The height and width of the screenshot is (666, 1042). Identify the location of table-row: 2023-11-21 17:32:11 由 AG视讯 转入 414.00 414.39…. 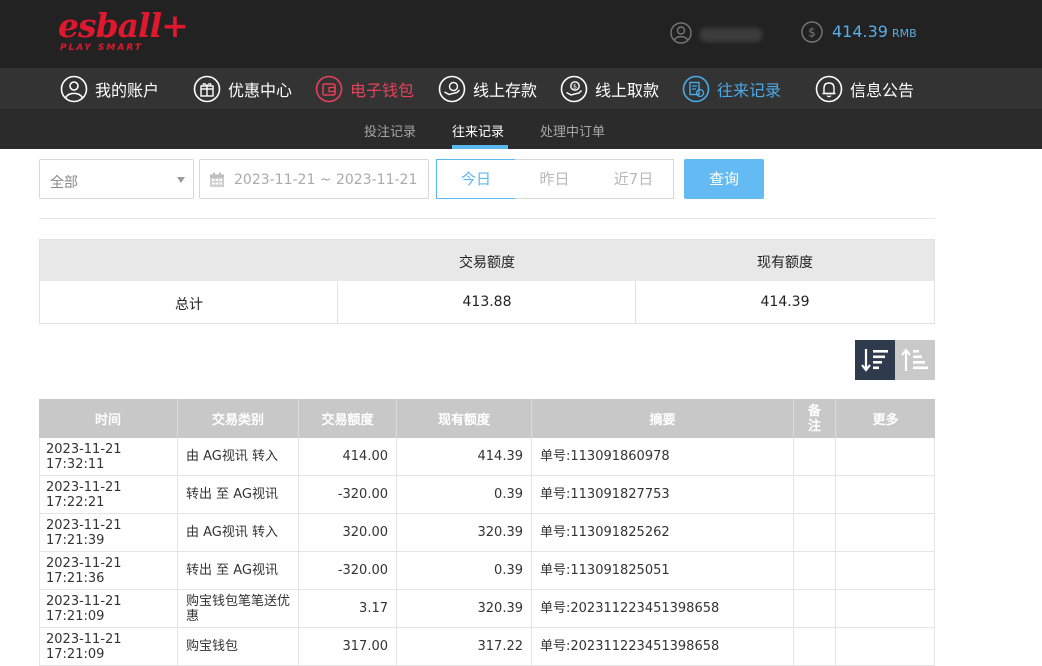
(487, 457).